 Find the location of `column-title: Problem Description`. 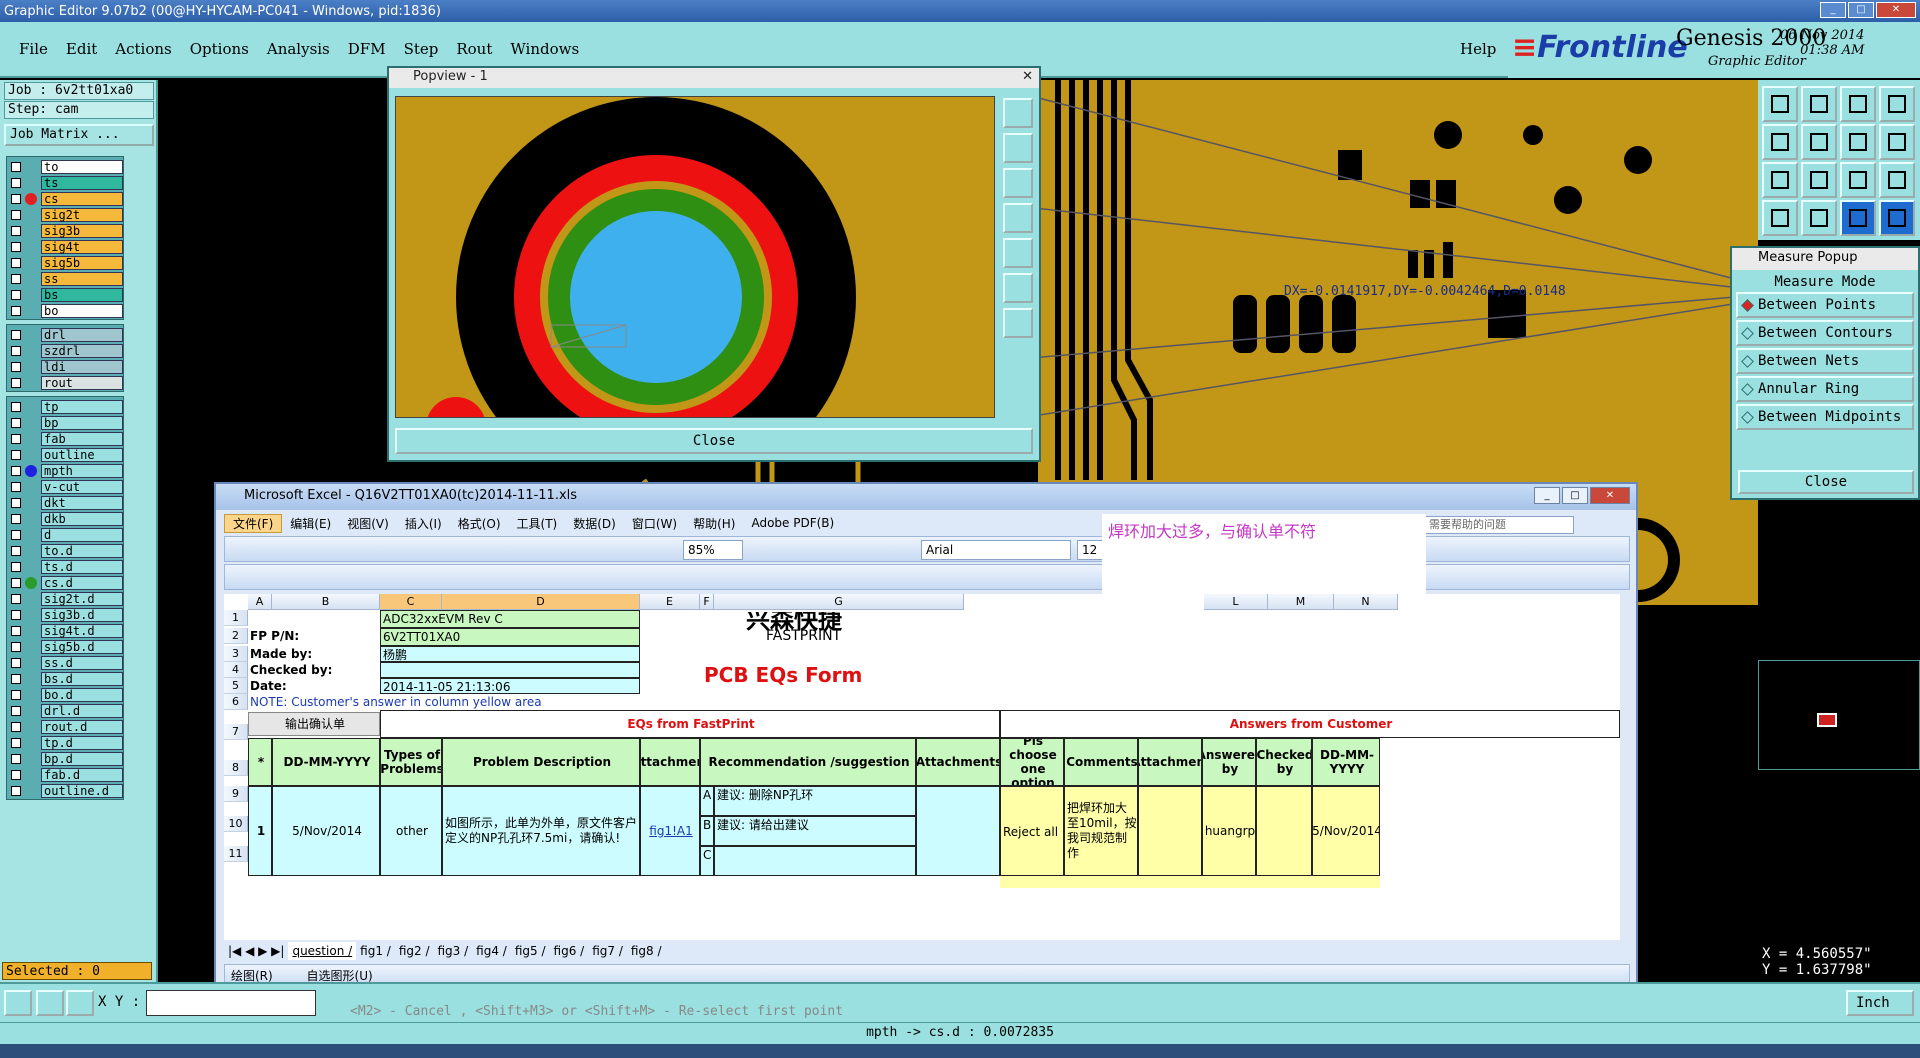

column-title: Problem Description is located at coordinates (541, 762).